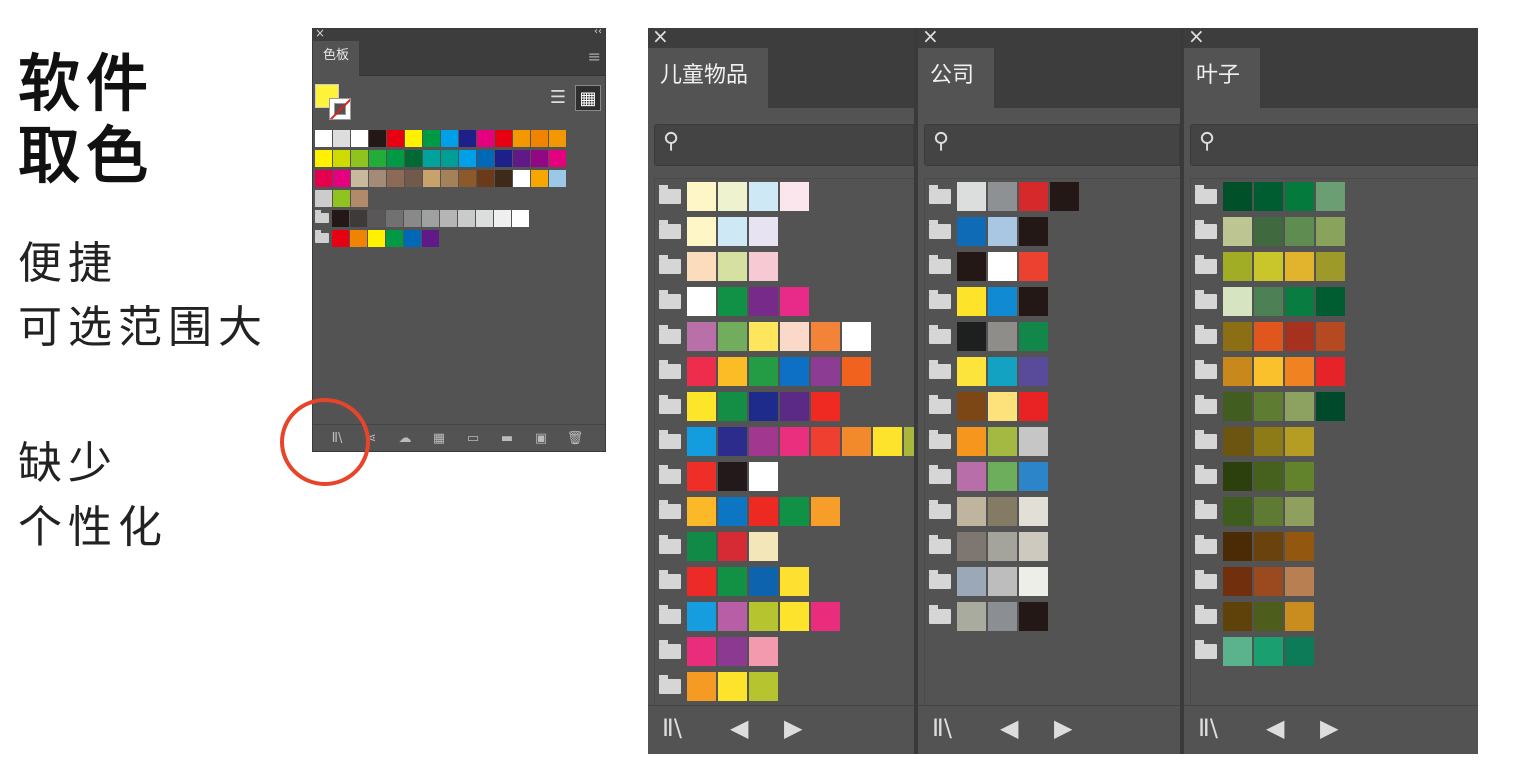 The width and height of the screenshot is (1530, 766). What do you see at coordinates (1009, 728) in the screenshot?
I see `previous-library-icon: ◀` at bounding box center [1009, 728].